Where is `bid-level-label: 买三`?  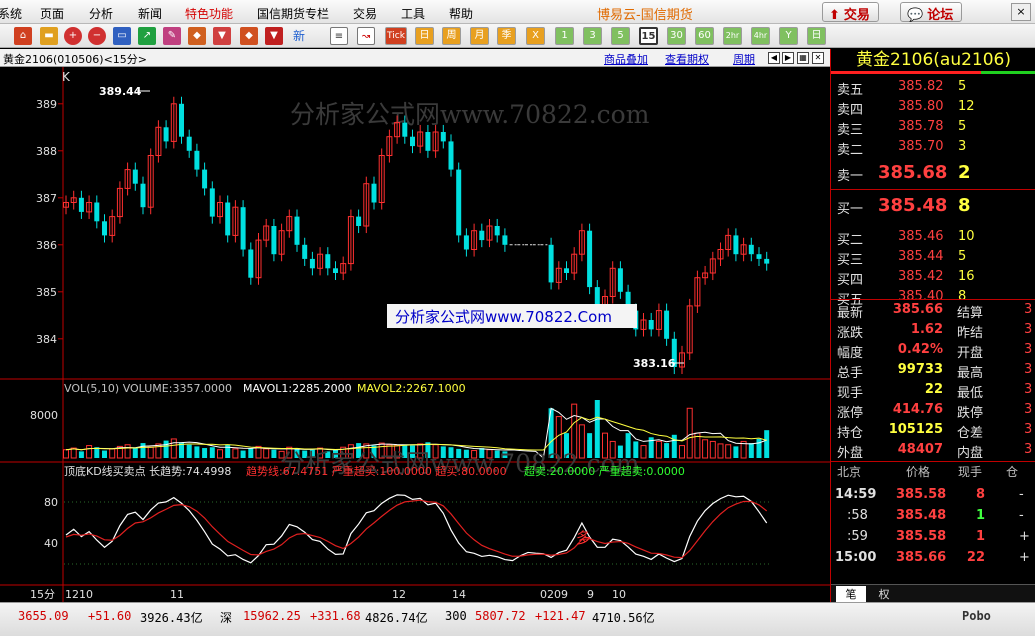 bid-level-label: 买三 is located at coordinates (850, 260).